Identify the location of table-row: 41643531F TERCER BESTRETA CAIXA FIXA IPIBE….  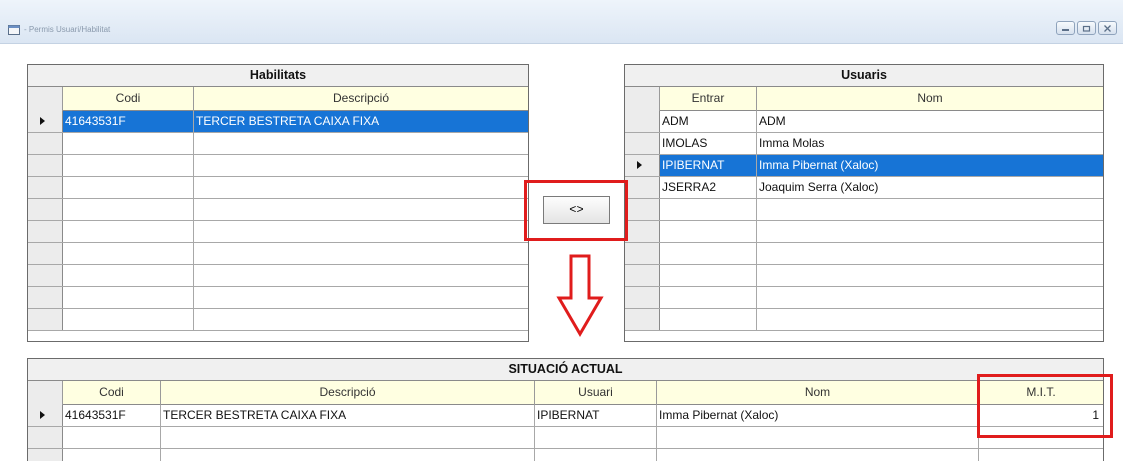
(565, 416).